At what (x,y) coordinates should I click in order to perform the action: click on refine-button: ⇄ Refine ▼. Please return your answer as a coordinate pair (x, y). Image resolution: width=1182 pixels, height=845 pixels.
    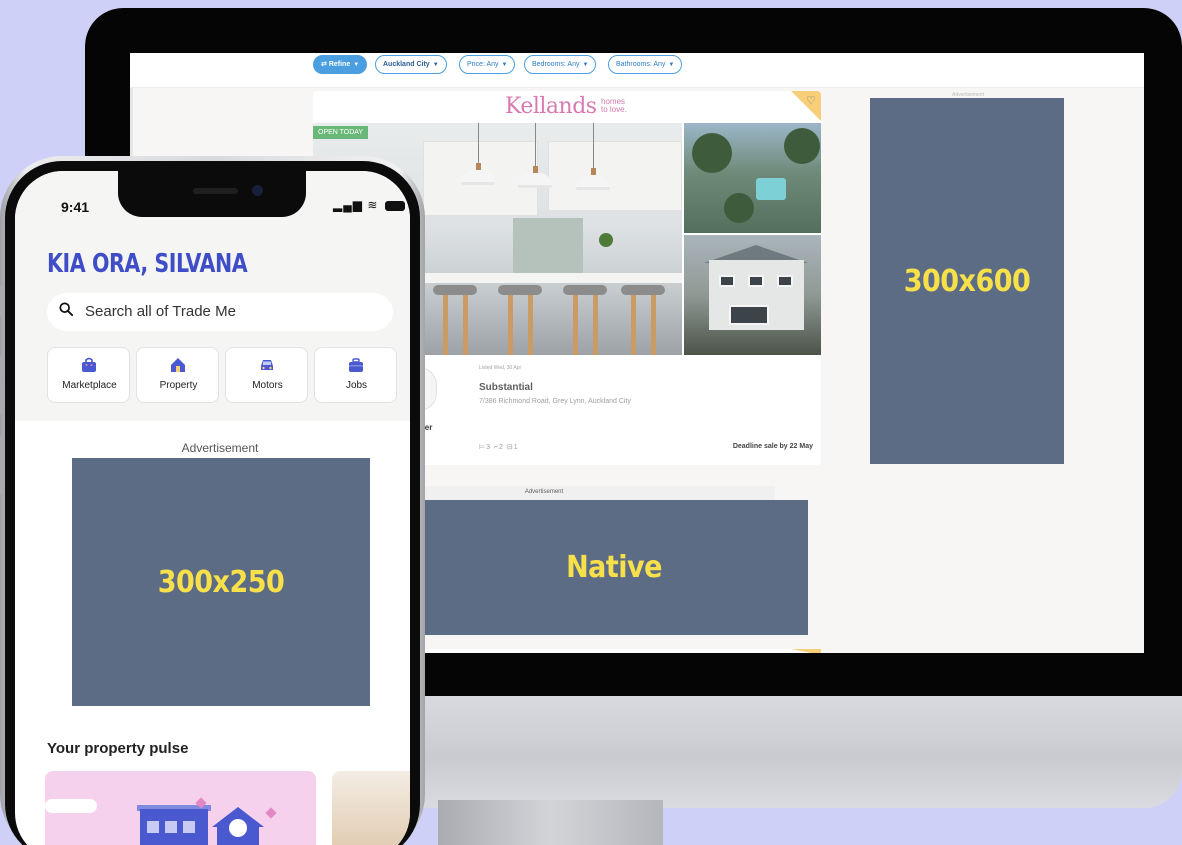
    Looking at the image, I should click on (340, 64).